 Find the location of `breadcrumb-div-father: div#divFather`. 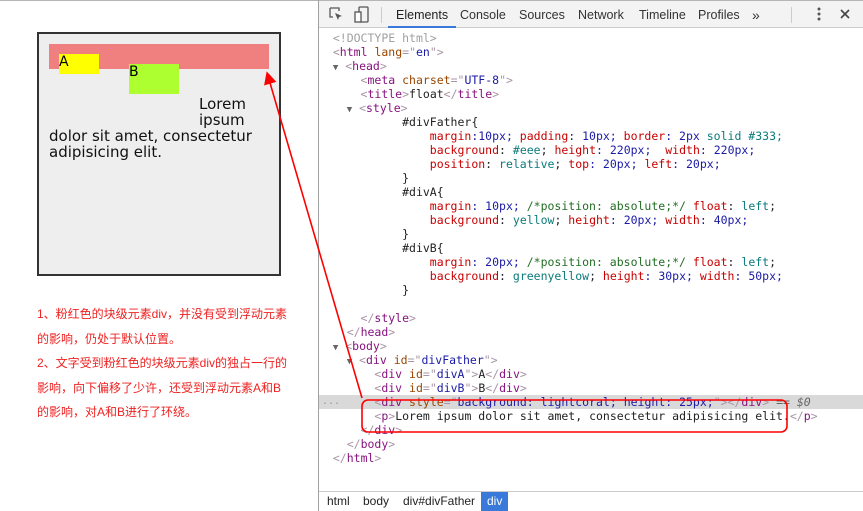

breadcrumb-div-father: div#divFather is located at coordinates (439, 501).